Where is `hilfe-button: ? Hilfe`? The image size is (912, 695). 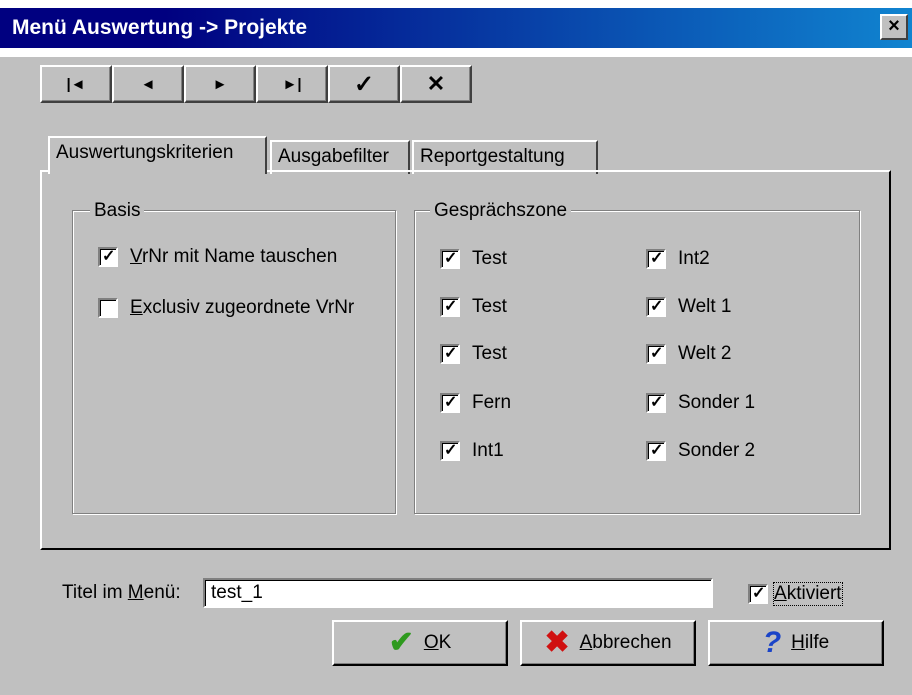
hilfe-button: ? Hilfe is located at coordinates (796, 643).